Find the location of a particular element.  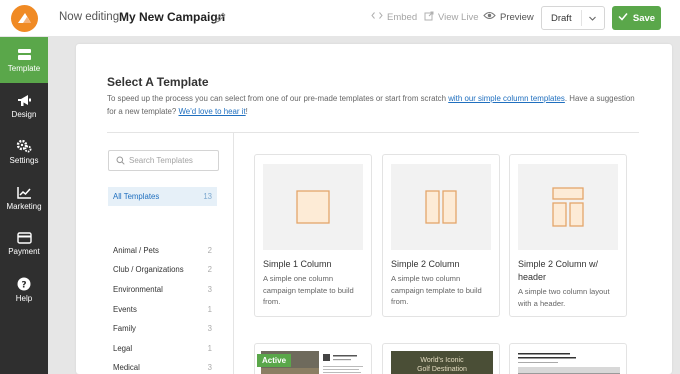

external-link-icon is located at coordinates (429, 17).